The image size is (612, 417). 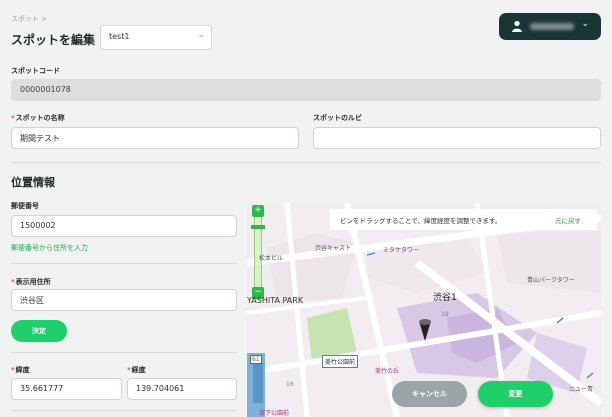 What do you see at coordinates (401, 250) in the screenshot?
I see `map-label: ミタケタワー` at bounding box center [401, 250].